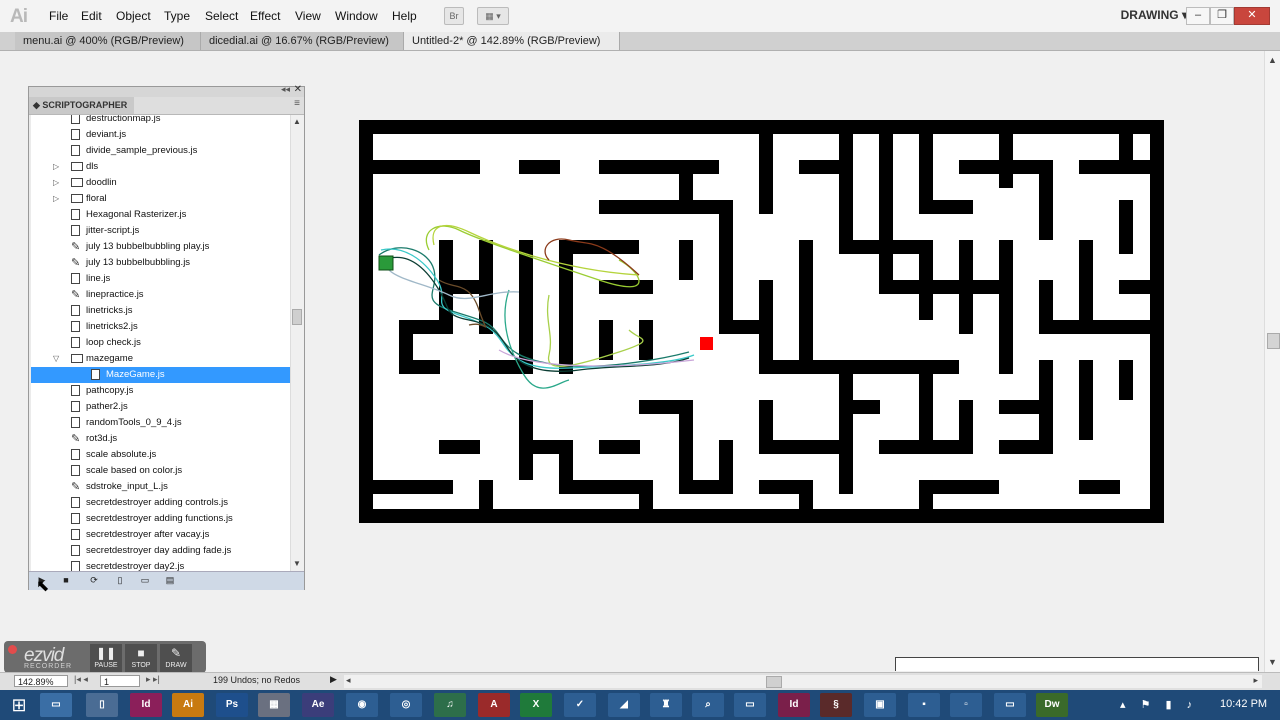  I want to click on pause-button: ❚❚ PAUSE, so click(106, 658).